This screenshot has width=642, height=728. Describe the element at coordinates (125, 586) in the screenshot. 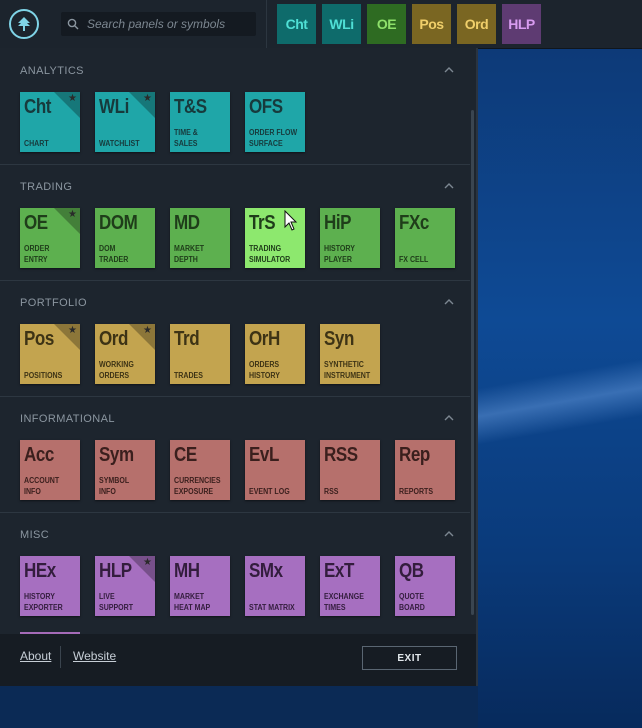

I see `panel-tile-hlp: ★ HLP LIVE SUPPORT` at that location.